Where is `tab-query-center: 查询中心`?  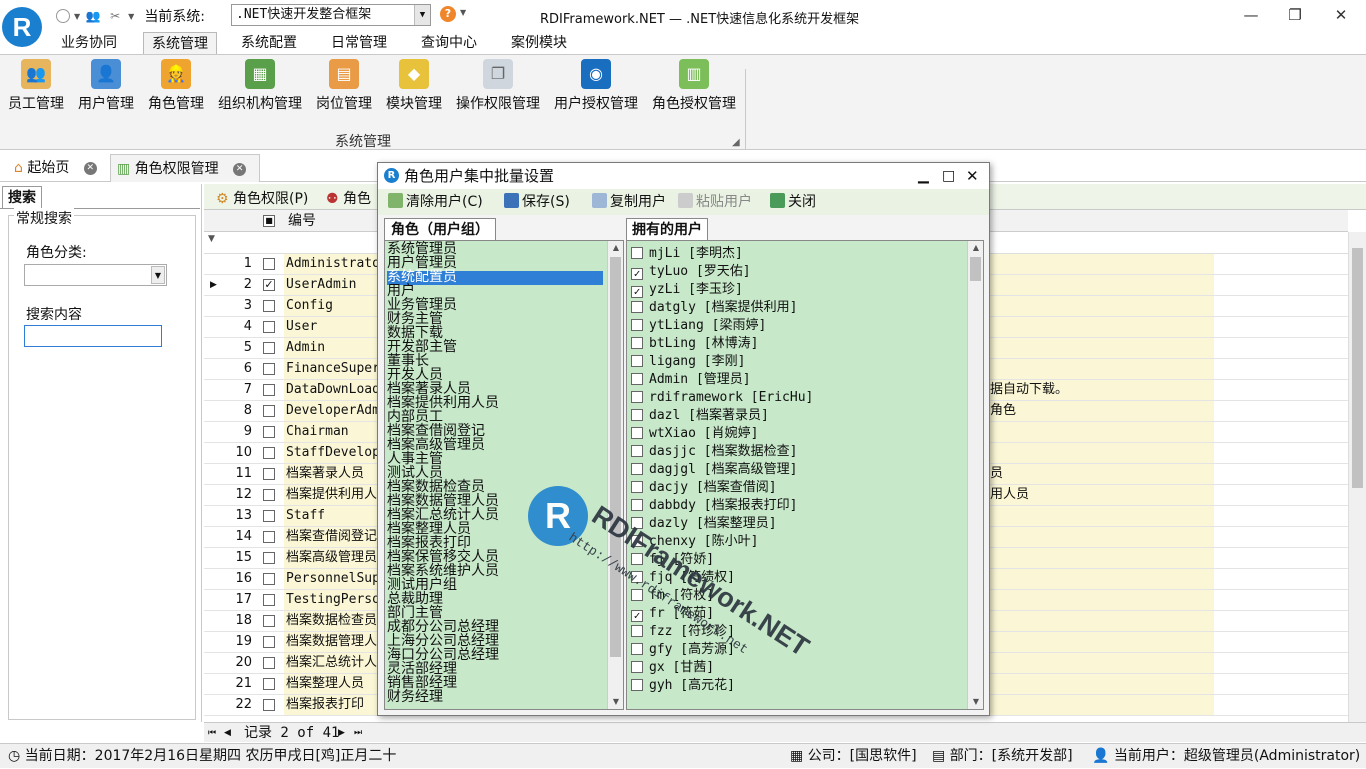 tab-query-center: 查询中心 is located at coordinates (449, 43).